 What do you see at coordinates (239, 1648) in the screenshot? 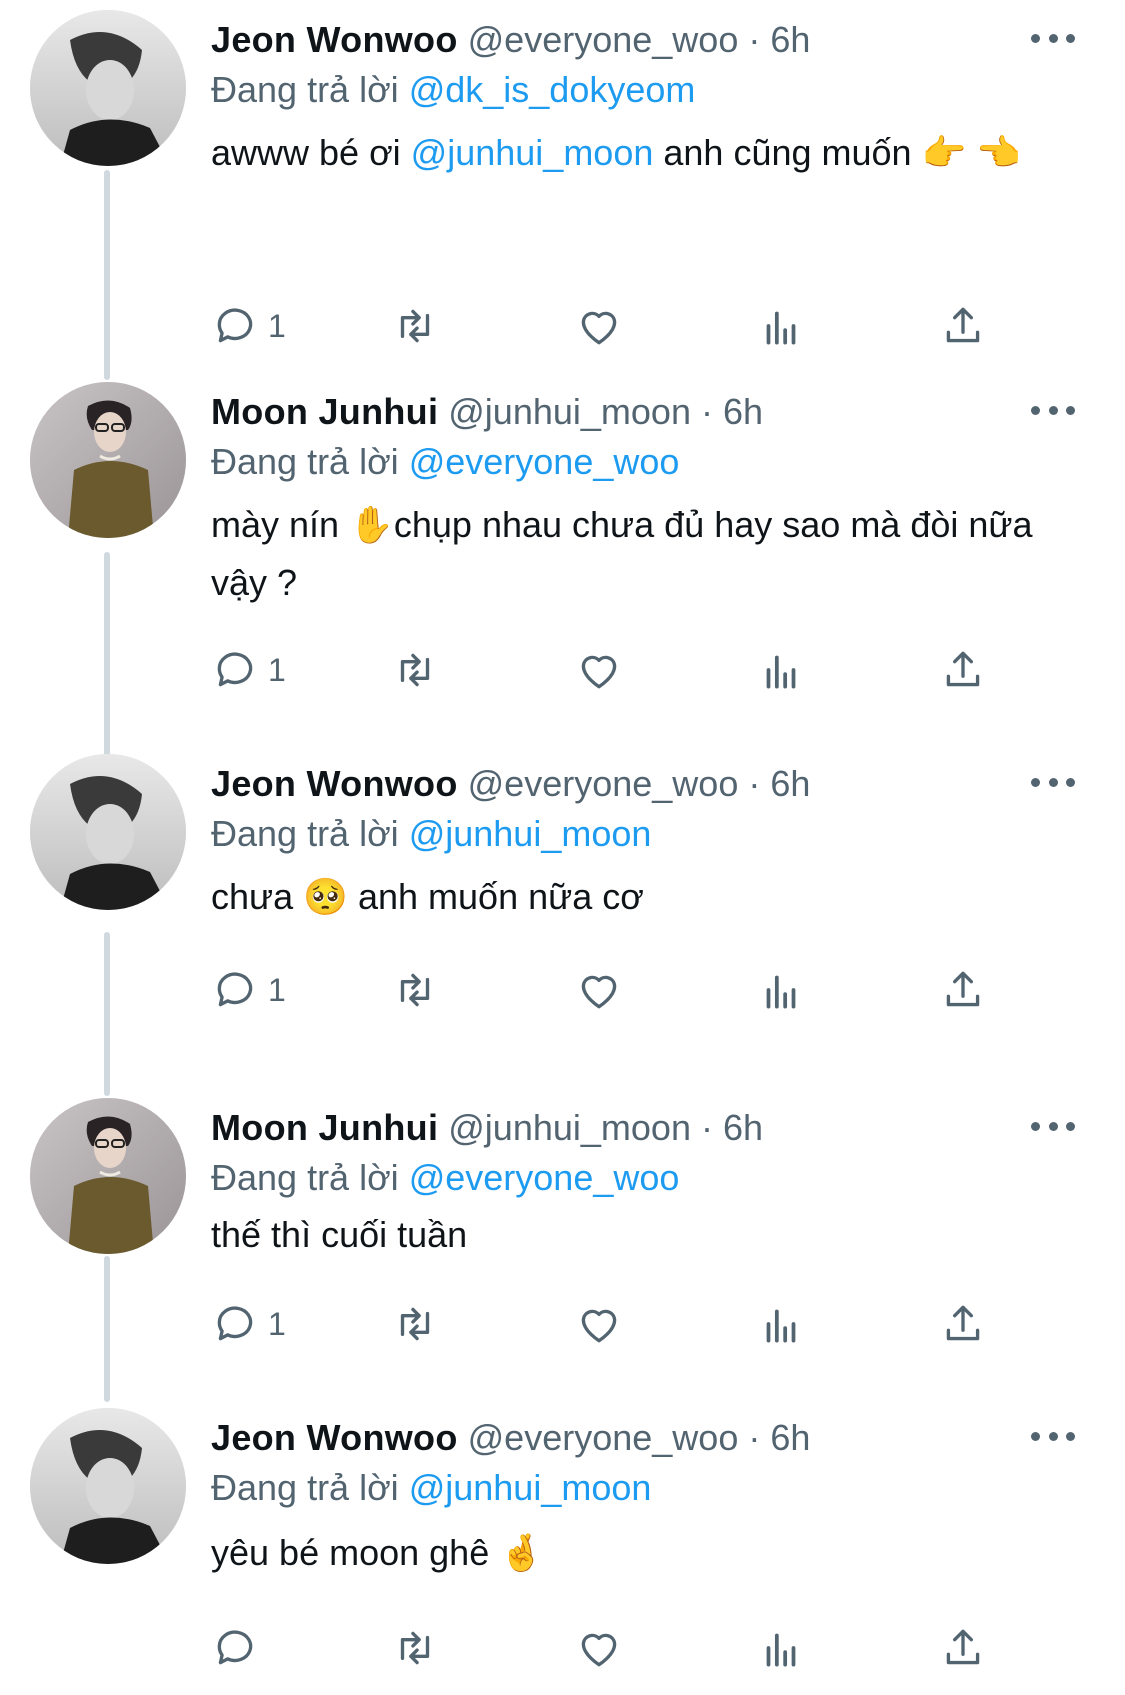
I see `reply-button` at bounding box center [239, 1648].